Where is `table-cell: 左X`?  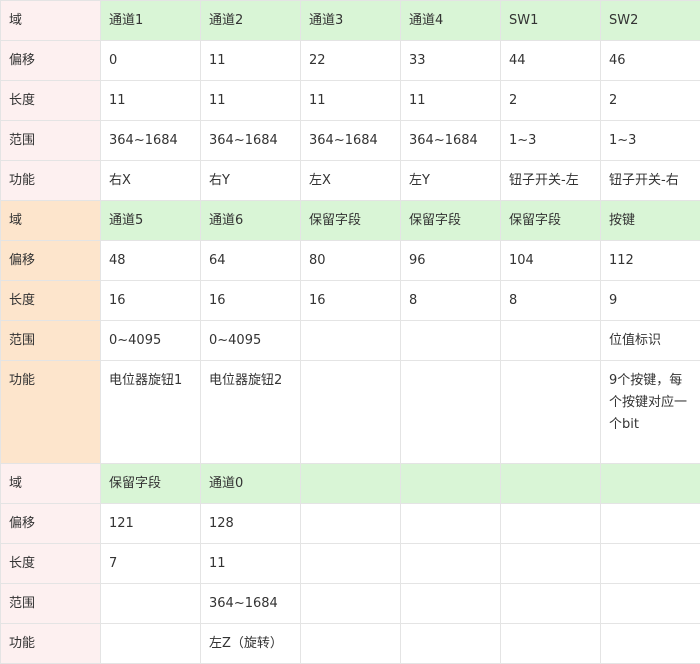 table-cell: 左X is located at coordinates (351, 181).